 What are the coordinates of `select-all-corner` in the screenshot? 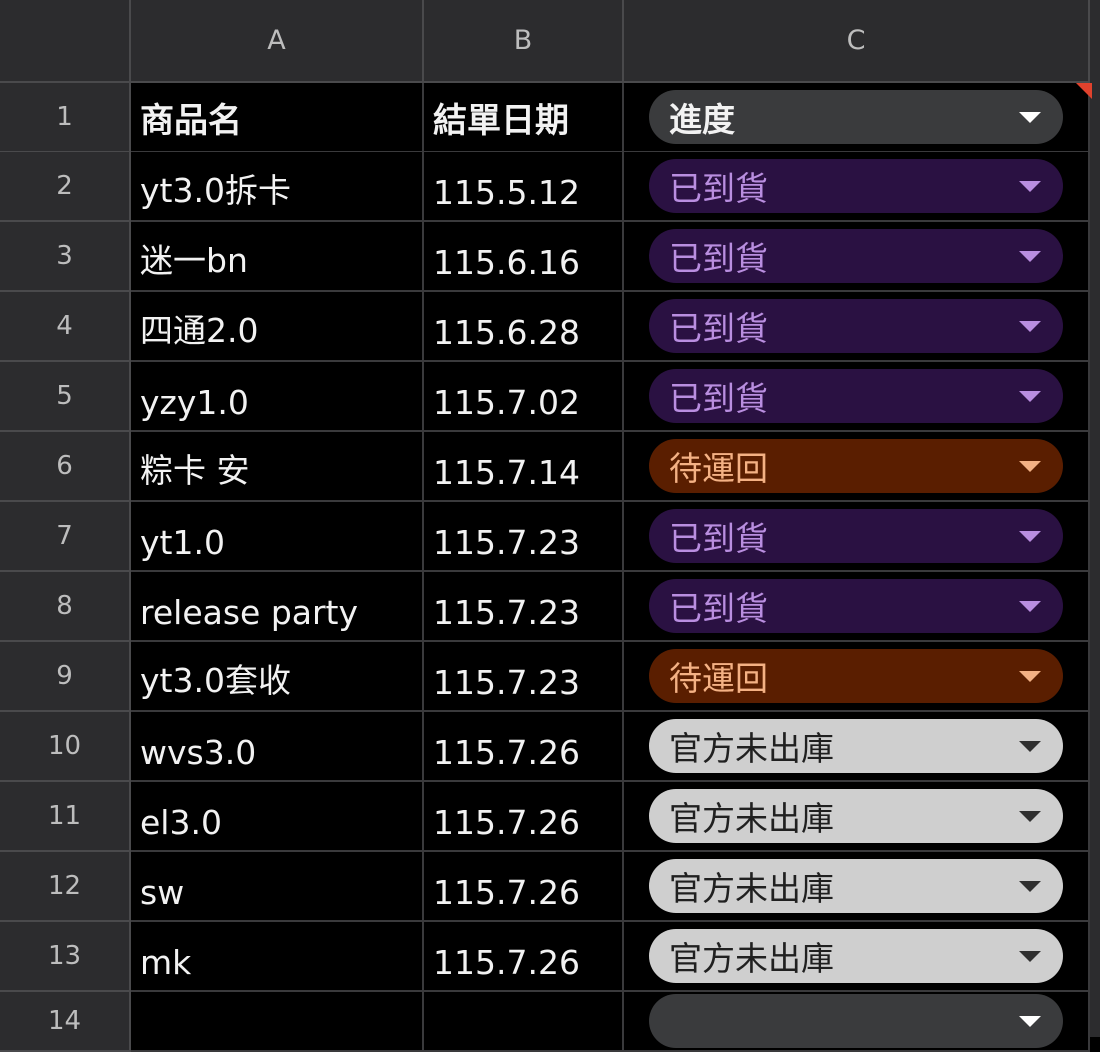 It's located at (65, 41).